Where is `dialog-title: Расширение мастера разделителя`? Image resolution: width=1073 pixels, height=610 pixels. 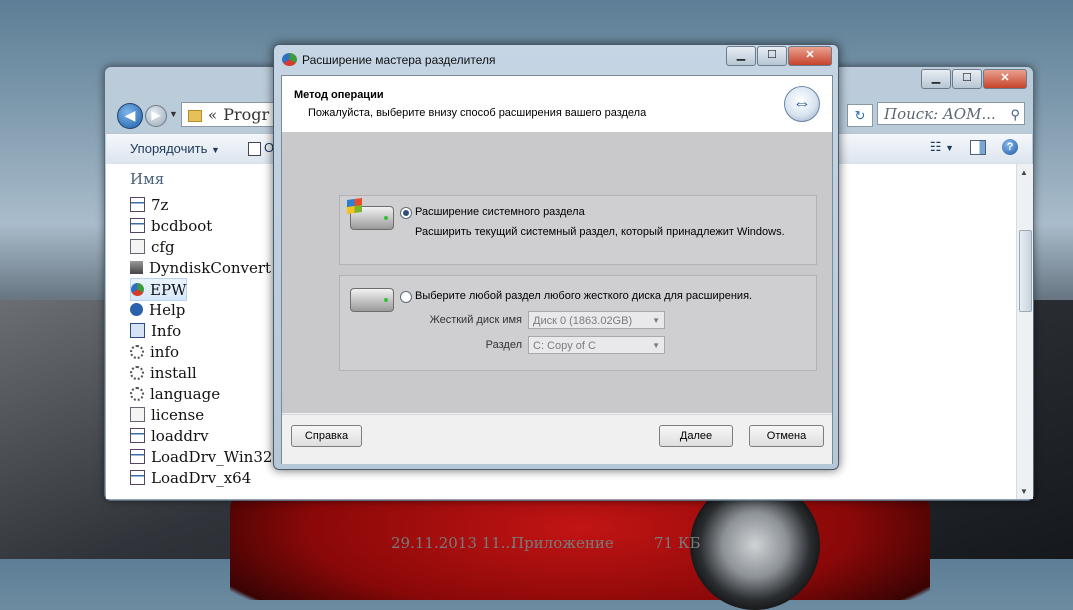
dialog-title: Расширение мастера разделителя is located at coordinates (399, 60).